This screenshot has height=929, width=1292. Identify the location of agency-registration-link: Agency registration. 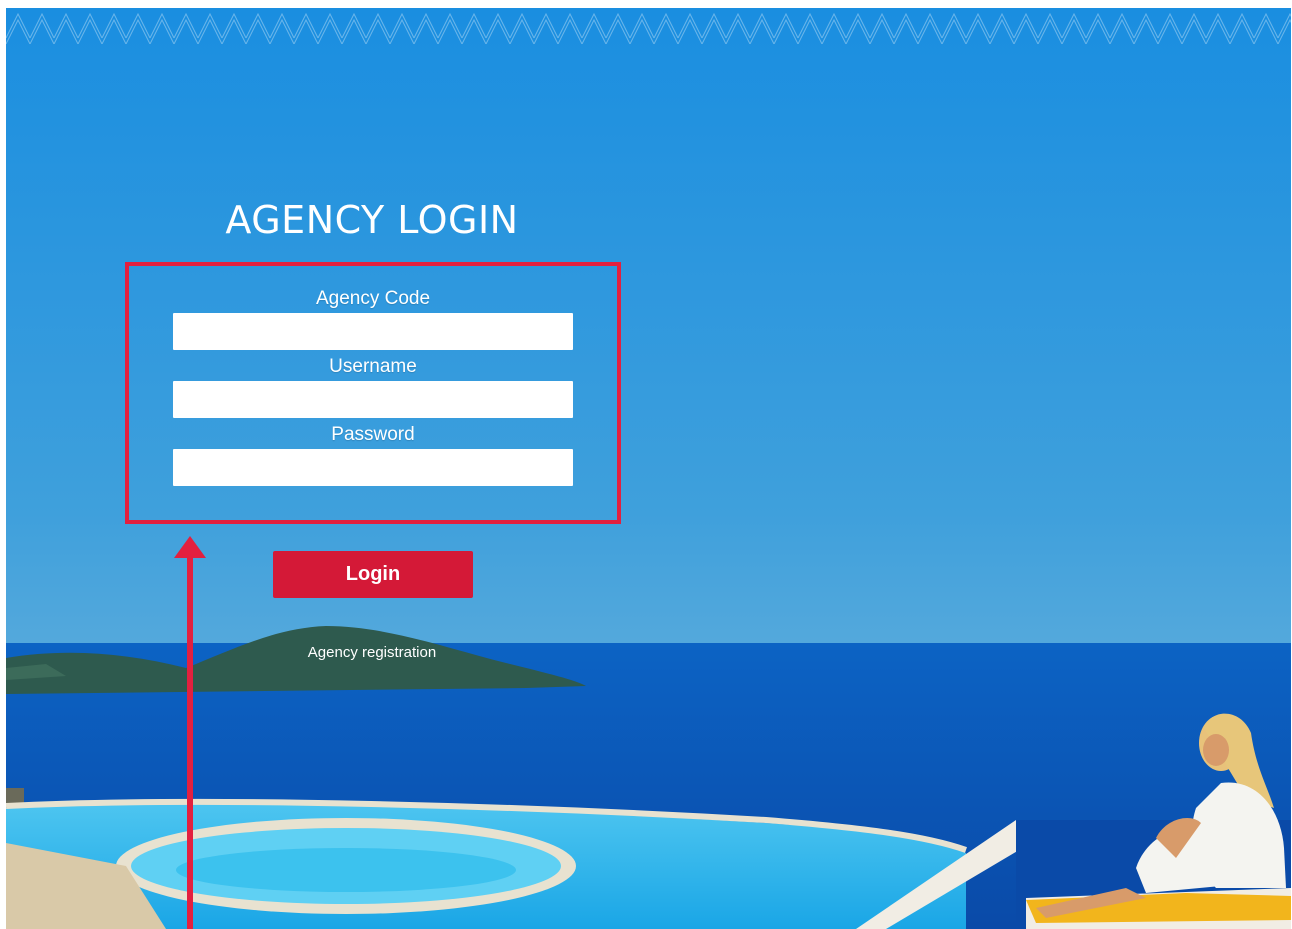
(372, 652).